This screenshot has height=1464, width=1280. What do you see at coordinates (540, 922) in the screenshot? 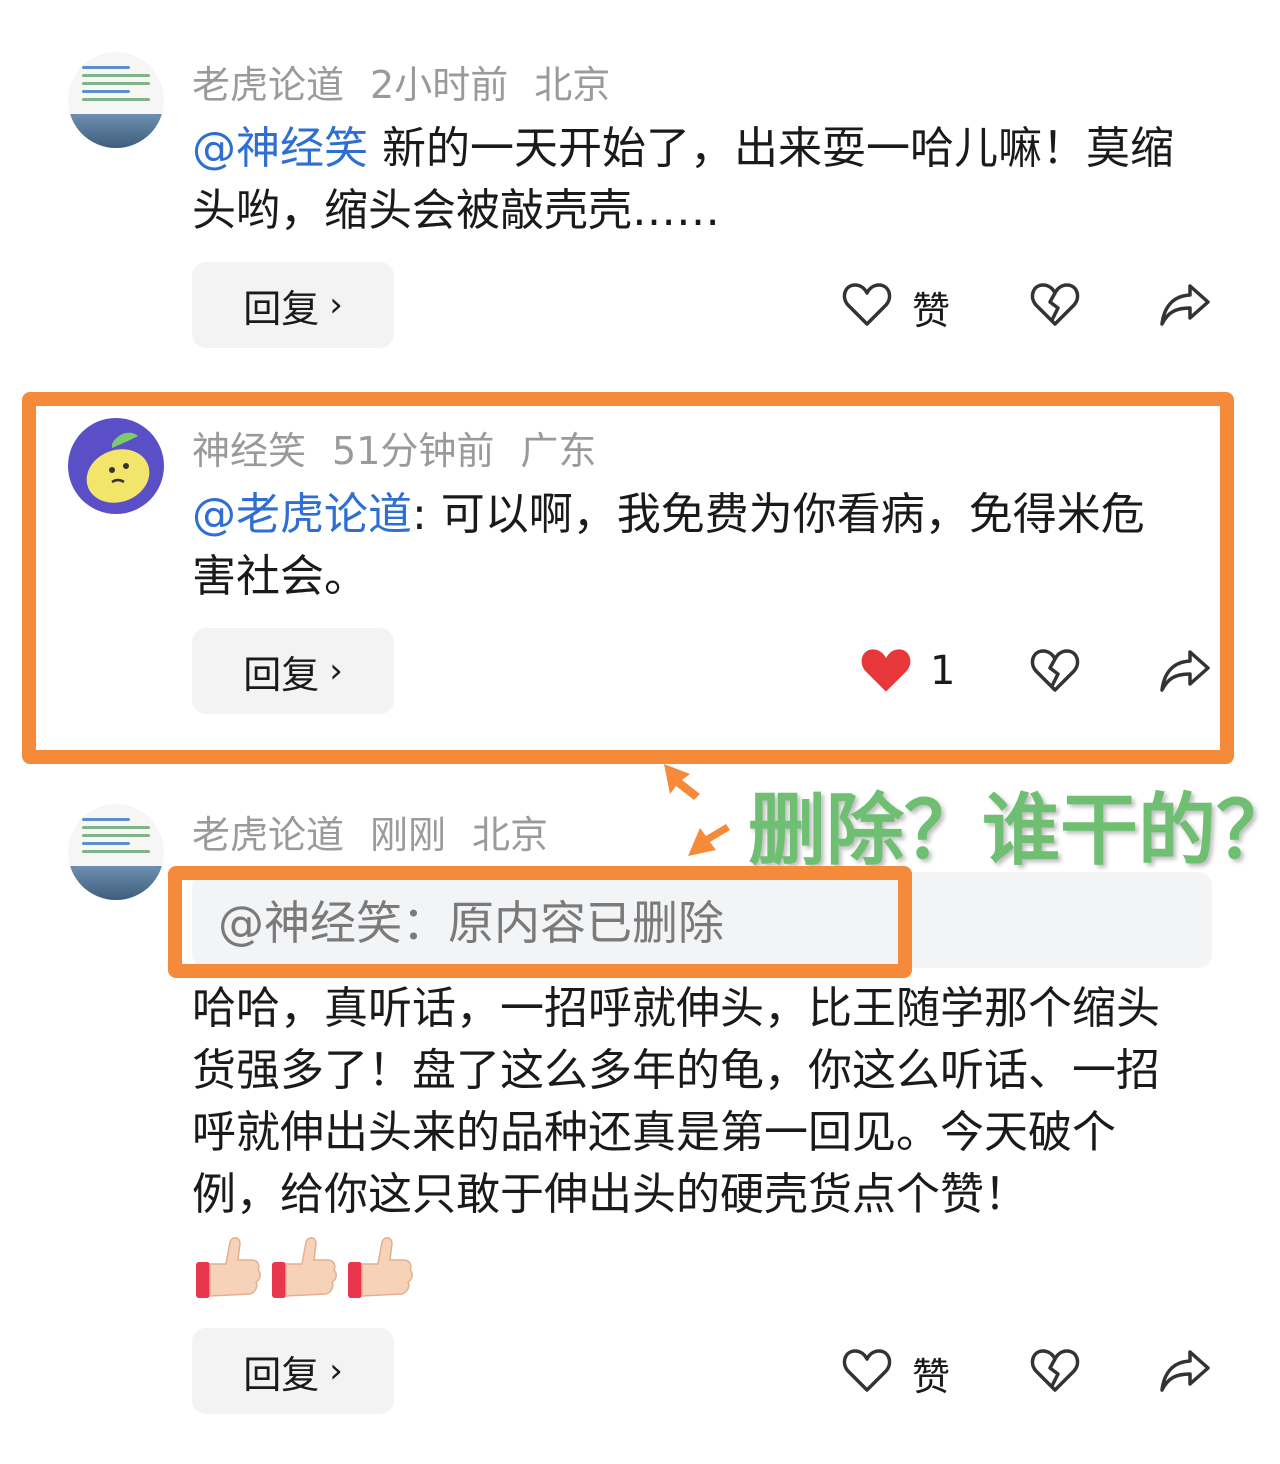
I see `quote-highlight-frame` at bounding box center [540, 922].